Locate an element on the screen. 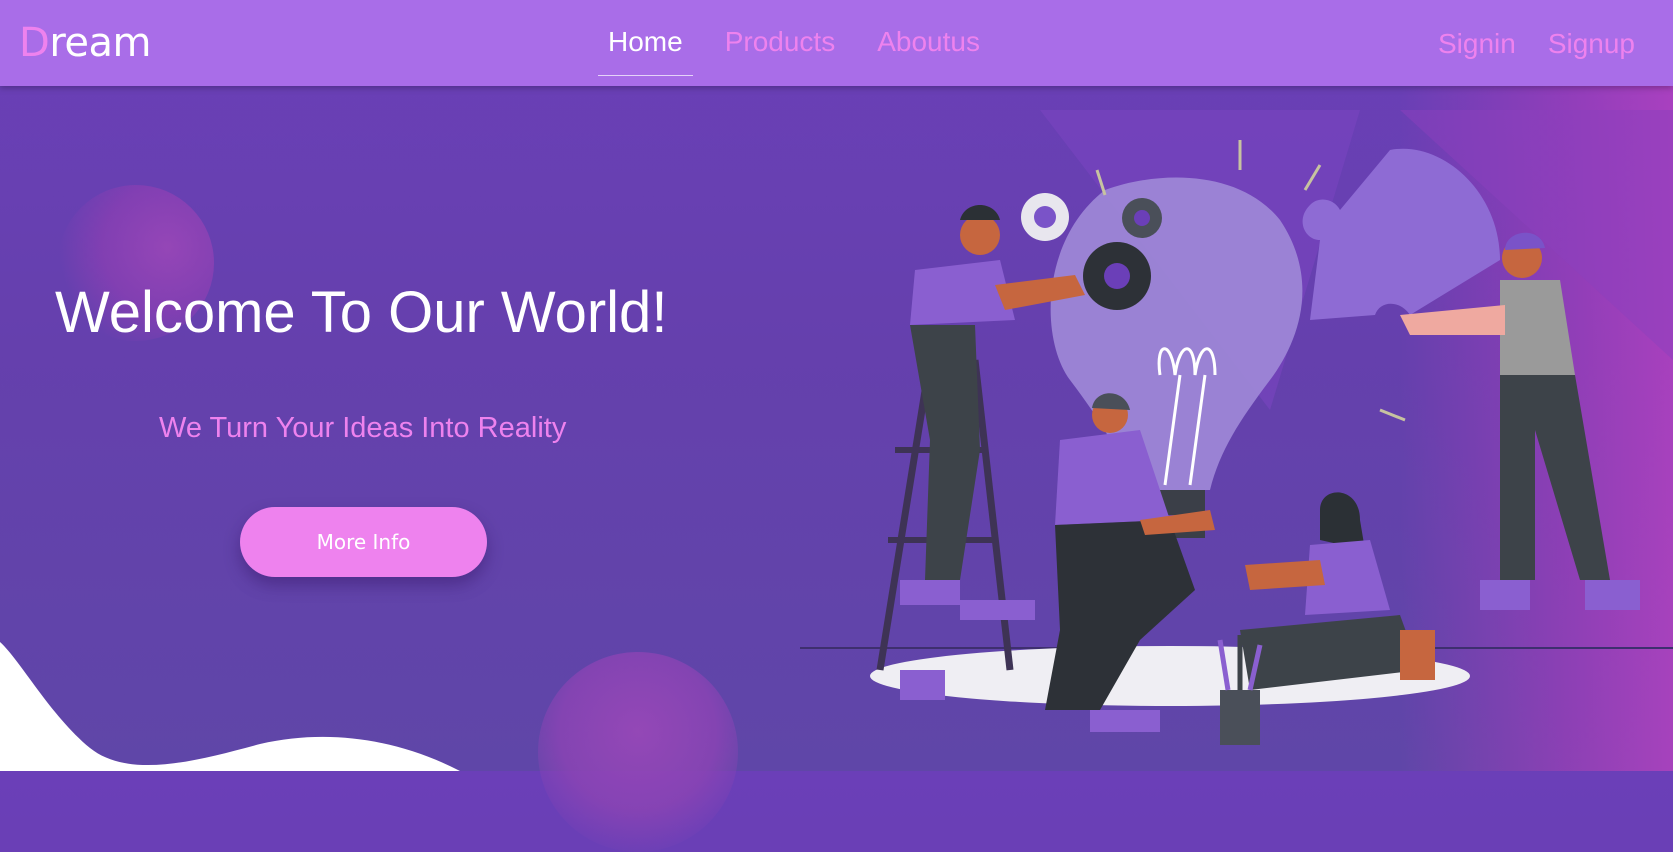 The image size is (1673, 852). brand-logo-text: ream is located at coordinates (100, 43).